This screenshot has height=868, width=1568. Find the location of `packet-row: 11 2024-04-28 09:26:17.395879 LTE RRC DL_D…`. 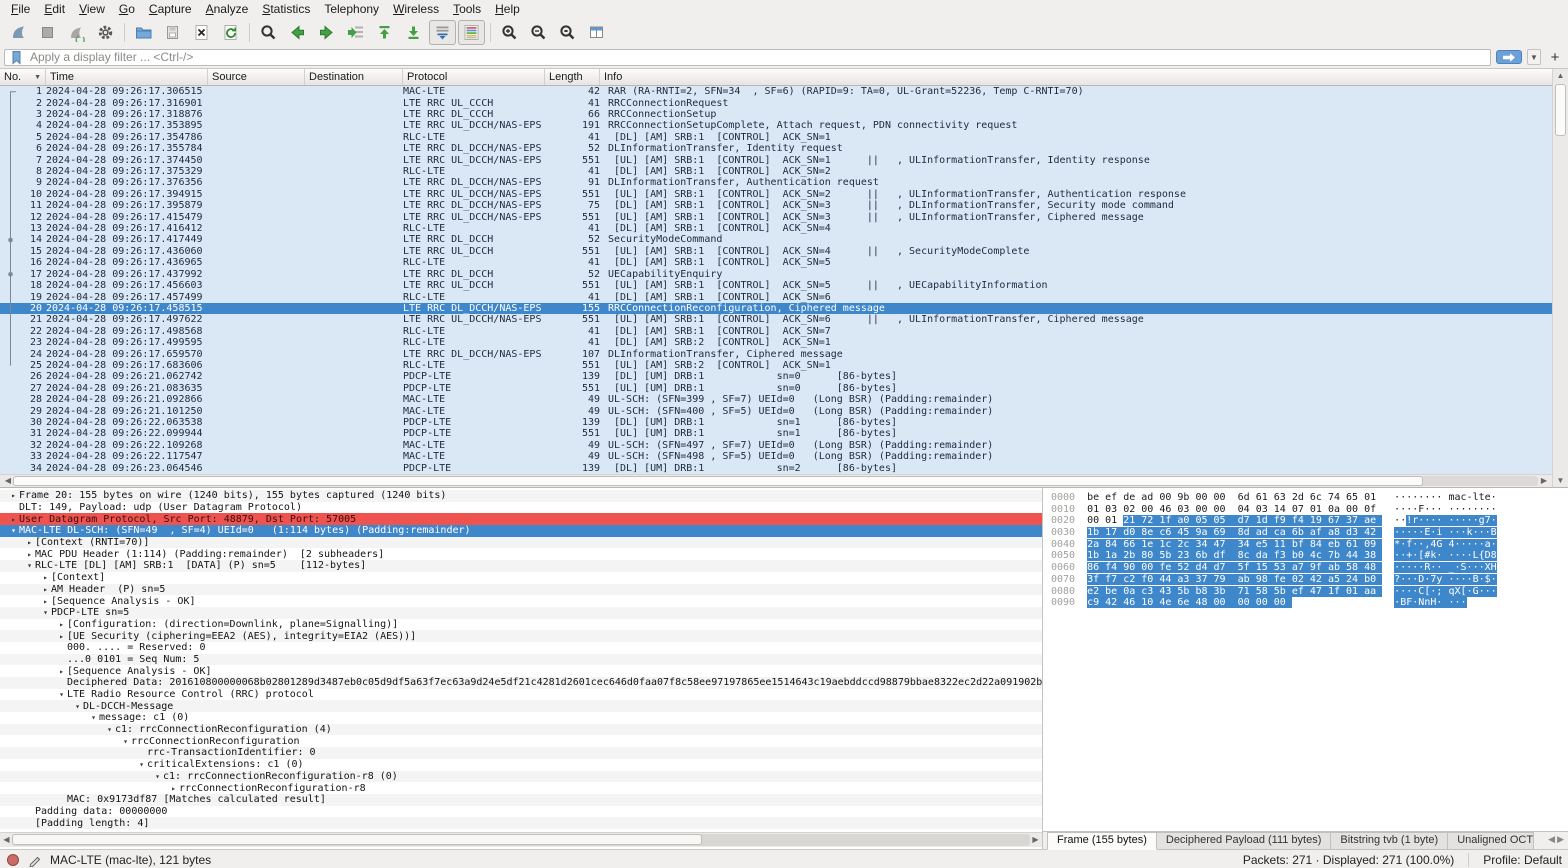

packet-row: 11 2024-04-28 09:26:17.395879 LTE RRC DL_D… is located at coordinates (784, 206).